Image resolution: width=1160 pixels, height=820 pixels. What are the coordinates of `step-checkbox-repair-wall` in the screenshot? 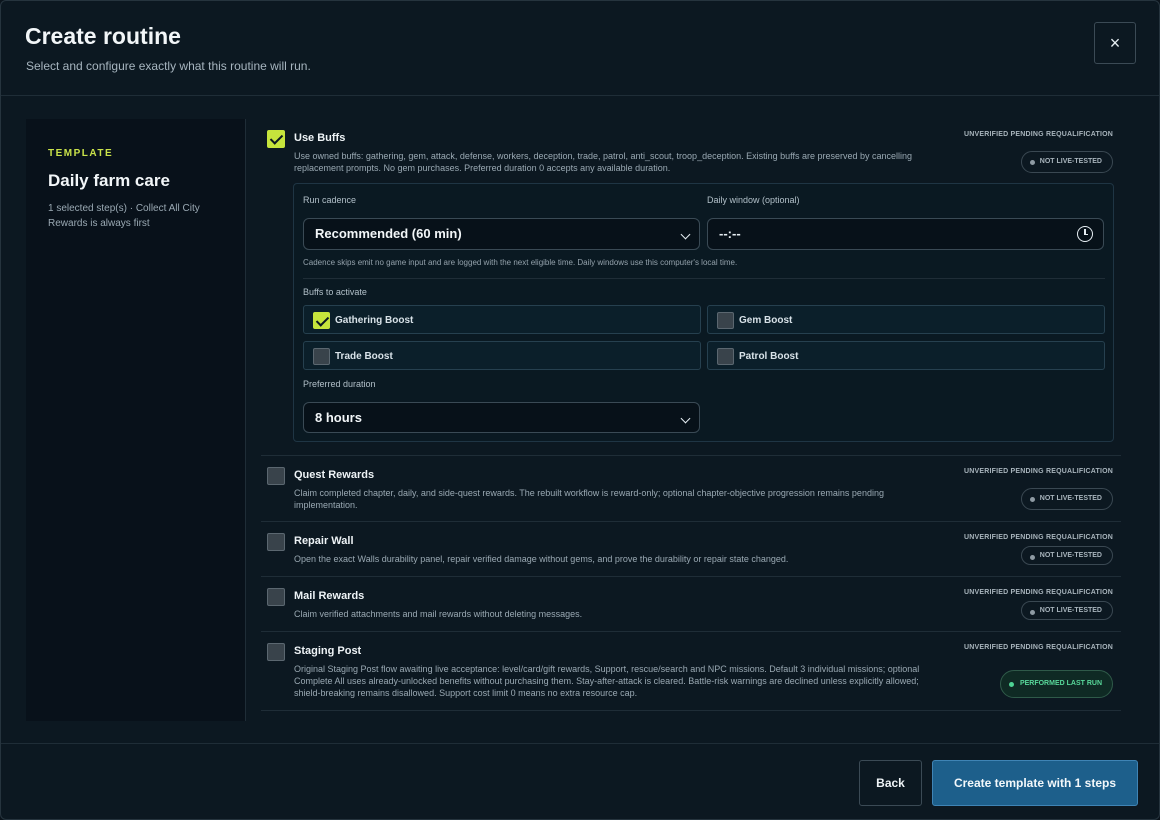 It's located at (276, 542).